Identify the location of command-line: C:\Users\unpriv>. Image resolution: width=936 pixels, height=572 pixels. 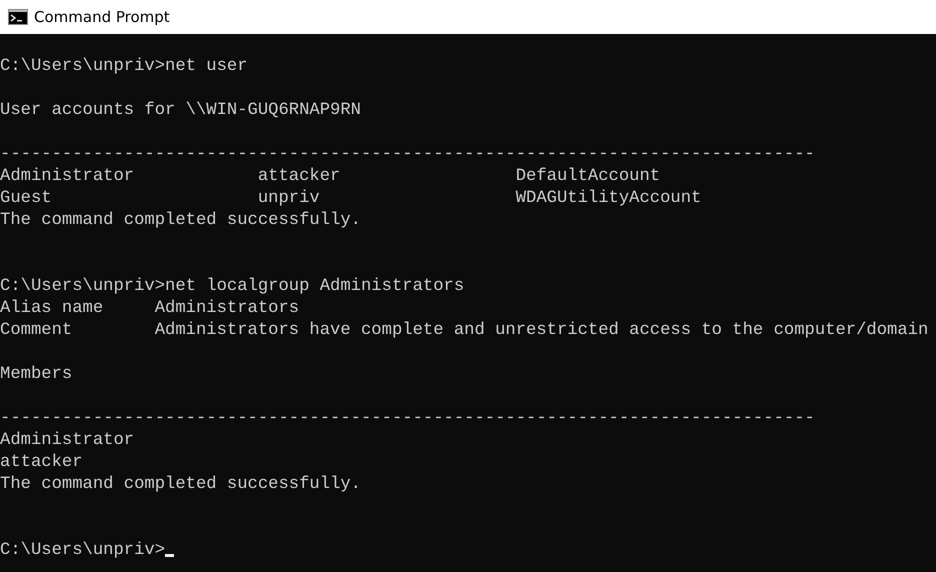
(83, 551).